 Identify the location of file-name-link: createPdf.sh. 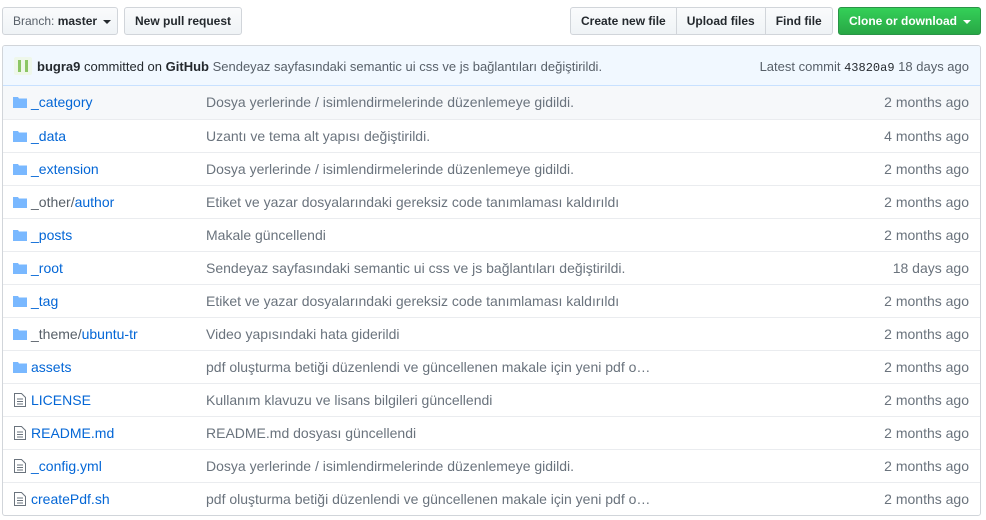
(70, 499).